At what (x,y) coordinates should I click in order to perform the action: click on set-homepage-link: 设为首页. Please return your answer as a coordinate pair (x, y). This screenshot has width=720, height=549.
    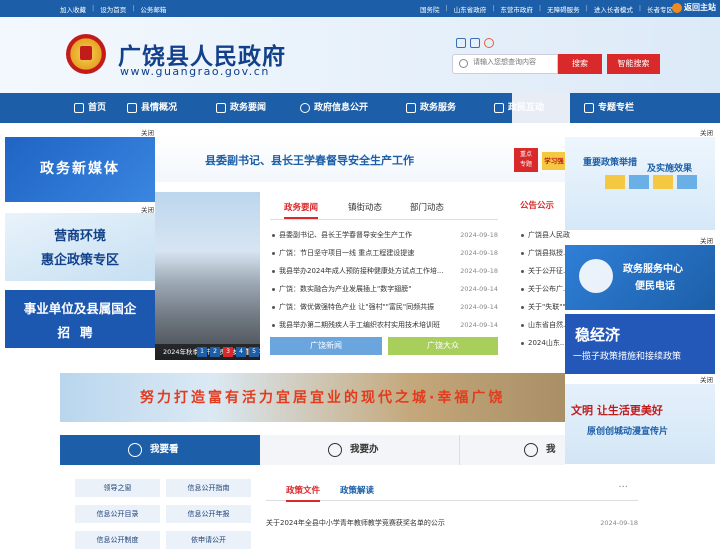
    Looking at the image, I should click on (113, 9).